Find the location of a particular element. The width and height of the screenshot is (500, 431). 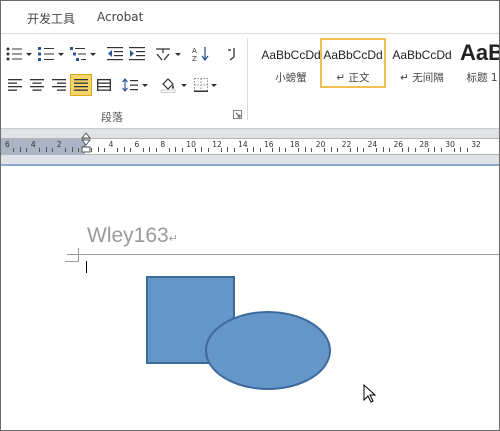

style-name: ↵ 正文 is located at coordinates (353, 78).